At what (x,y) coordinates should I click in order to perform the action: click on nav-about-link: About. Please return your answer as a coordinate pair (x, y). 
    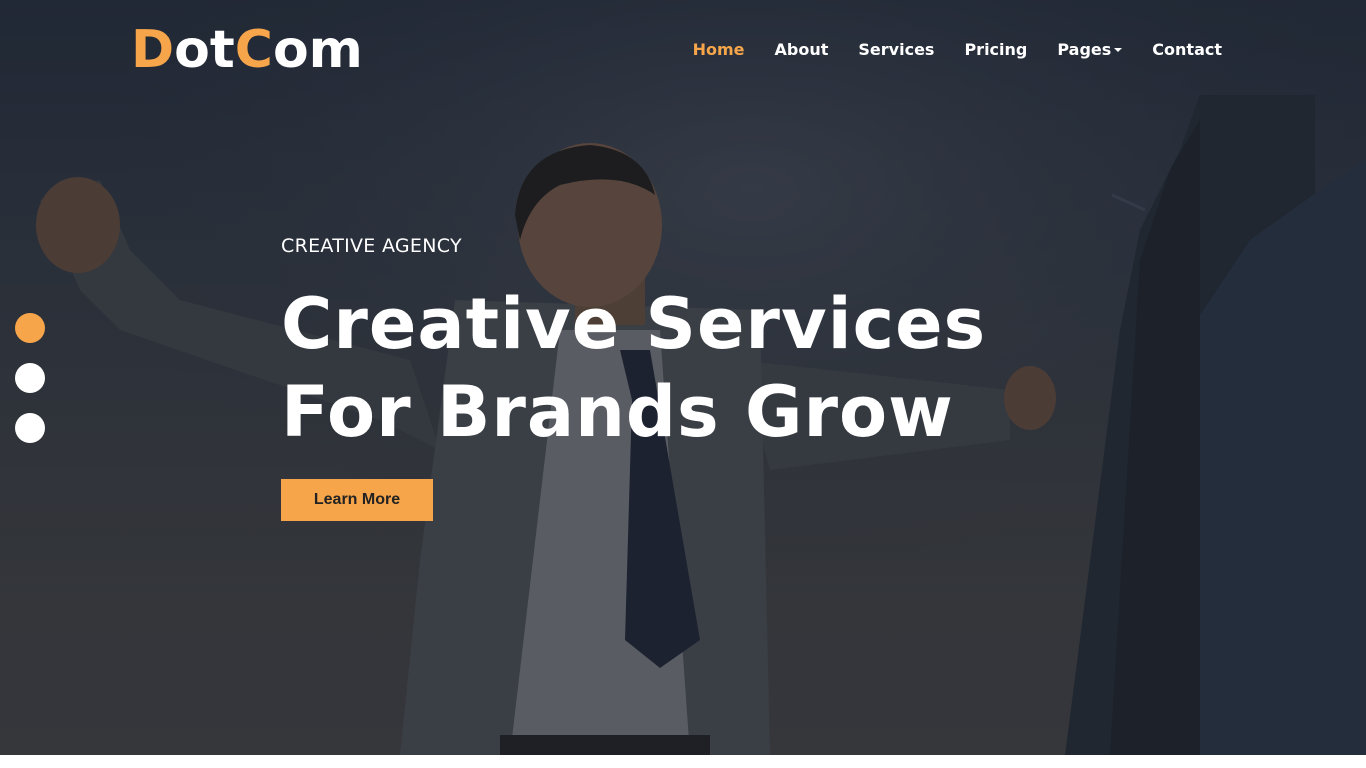
    Looking at the image, I should click on (802, 50).